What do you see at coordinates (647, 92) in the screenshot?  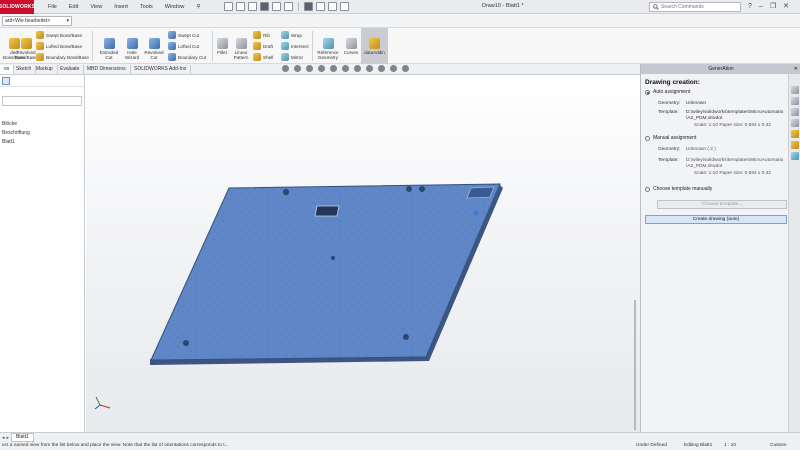 I see `radio-selected-icon` at bounding box center [647, 92].